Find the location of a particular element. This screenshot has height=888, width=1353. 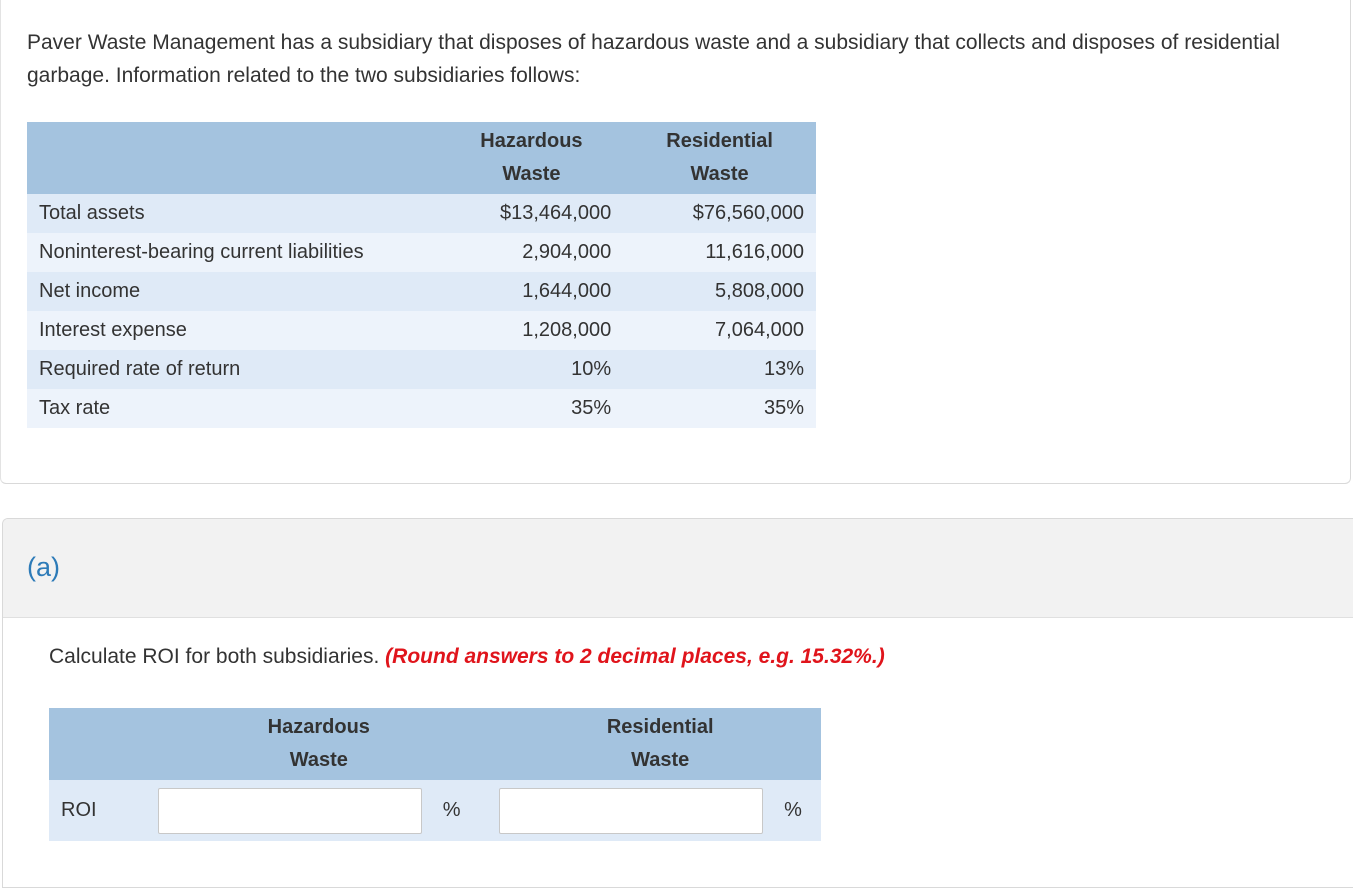

hazardous-value: $13,464,000 is located at coordinates (531, 213).